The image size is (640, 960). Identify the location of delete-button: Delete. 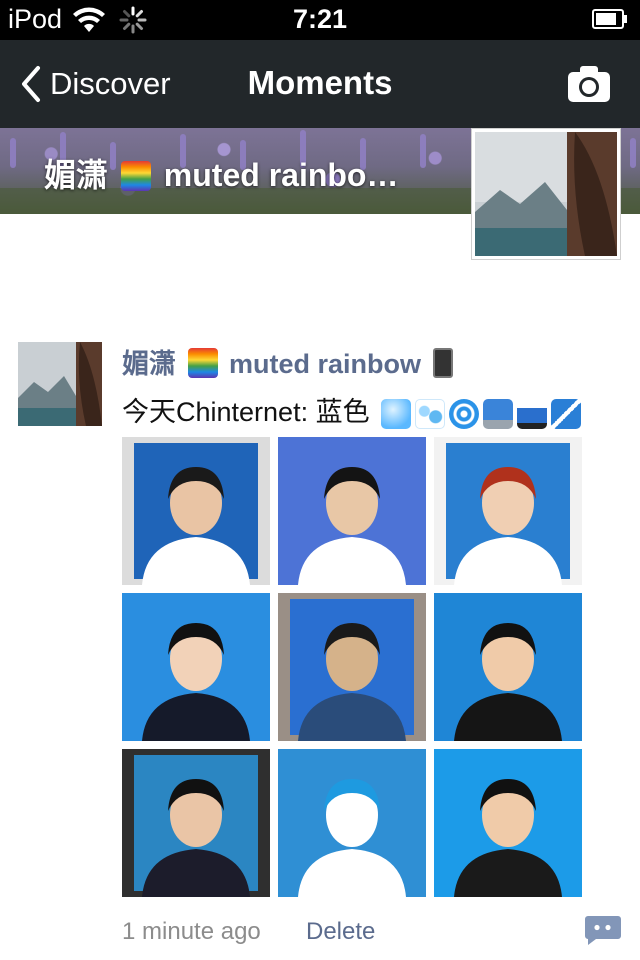
(340, 932).